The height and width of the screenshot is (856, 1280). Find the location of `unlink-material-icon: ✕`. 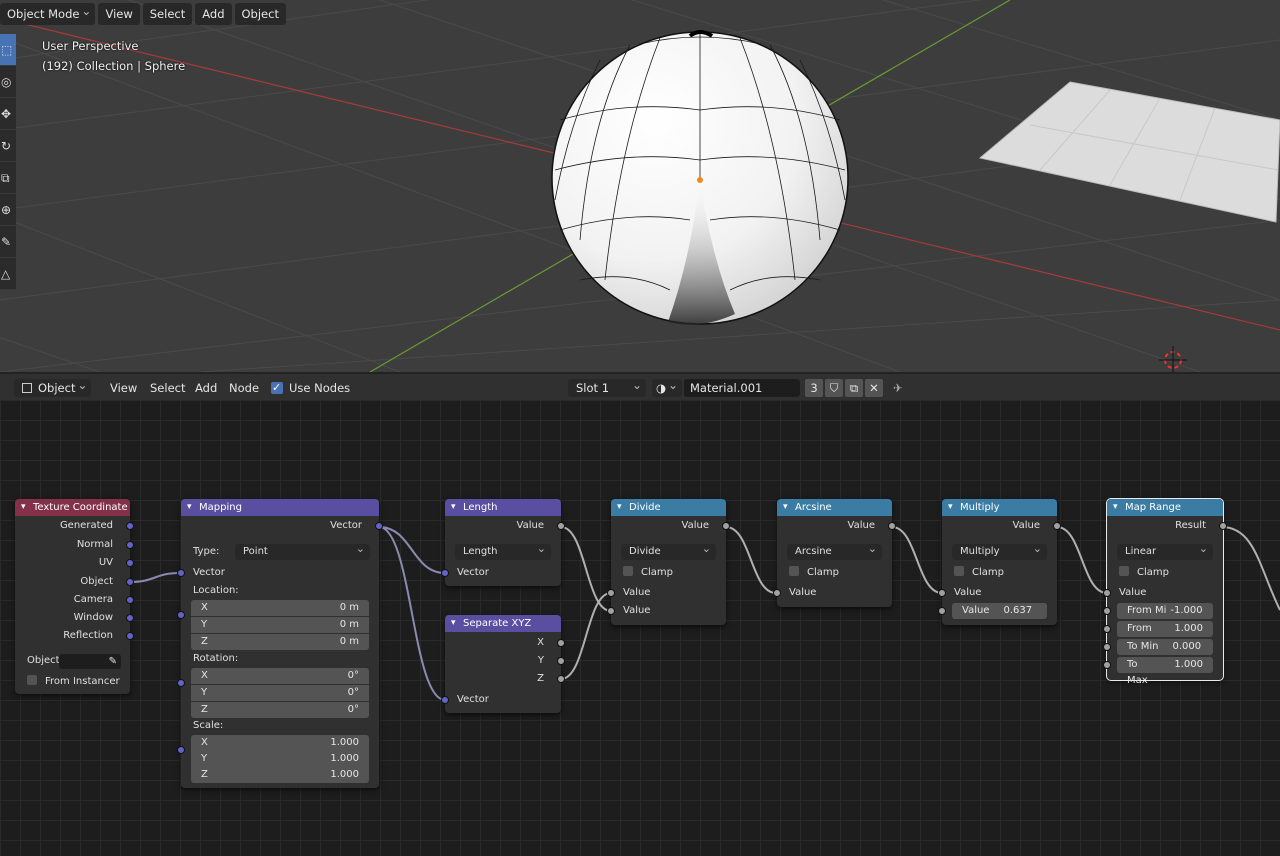

unlink-material-icon: ✕ is located at coordinates (874, 388).